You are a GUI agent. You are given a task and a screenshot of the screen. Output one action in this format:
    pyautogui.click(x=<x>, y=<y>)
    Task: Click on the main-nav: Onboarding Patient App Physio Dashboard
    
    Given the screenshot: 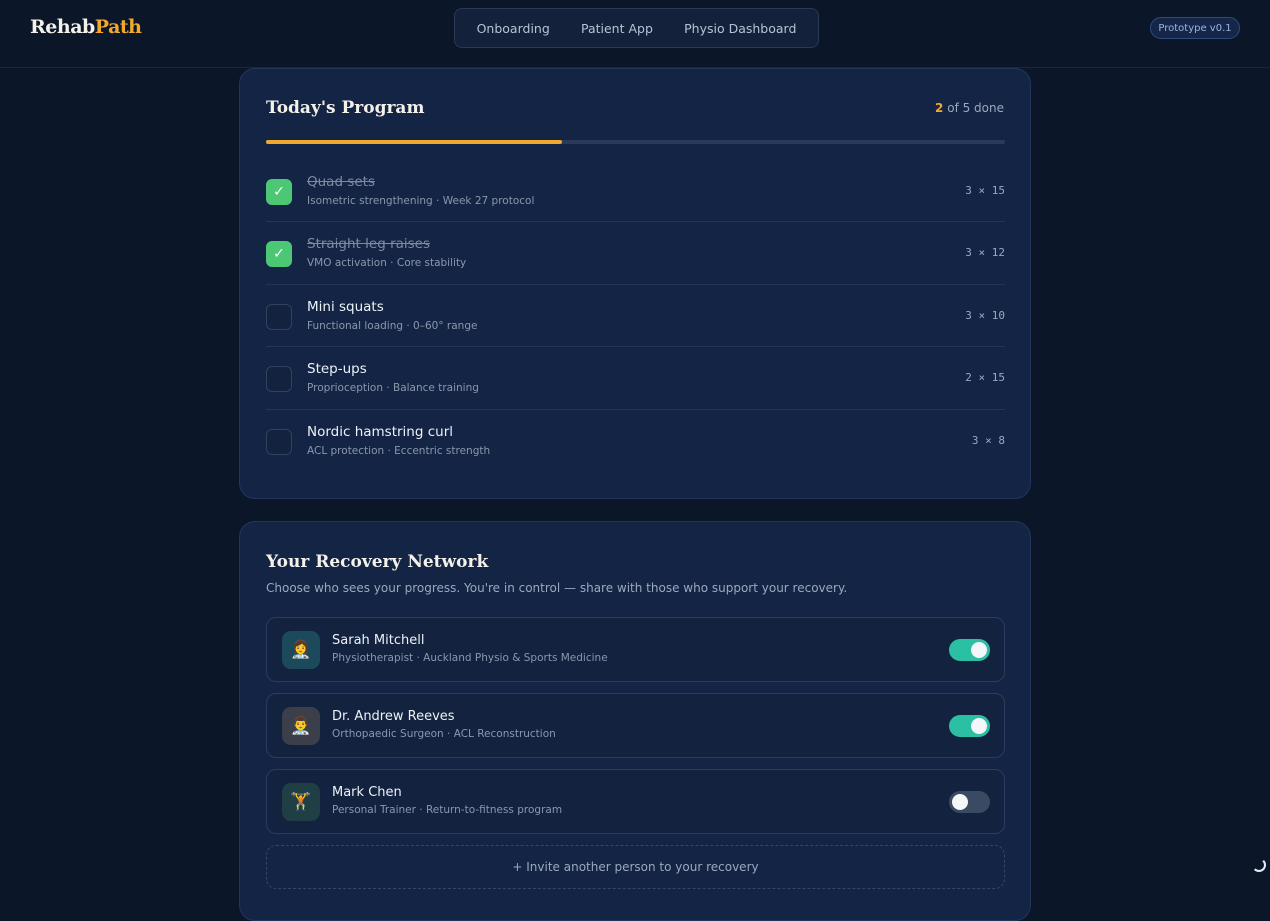 What is the action you would take?
    pyautogui.click(x=636, y=28)
    